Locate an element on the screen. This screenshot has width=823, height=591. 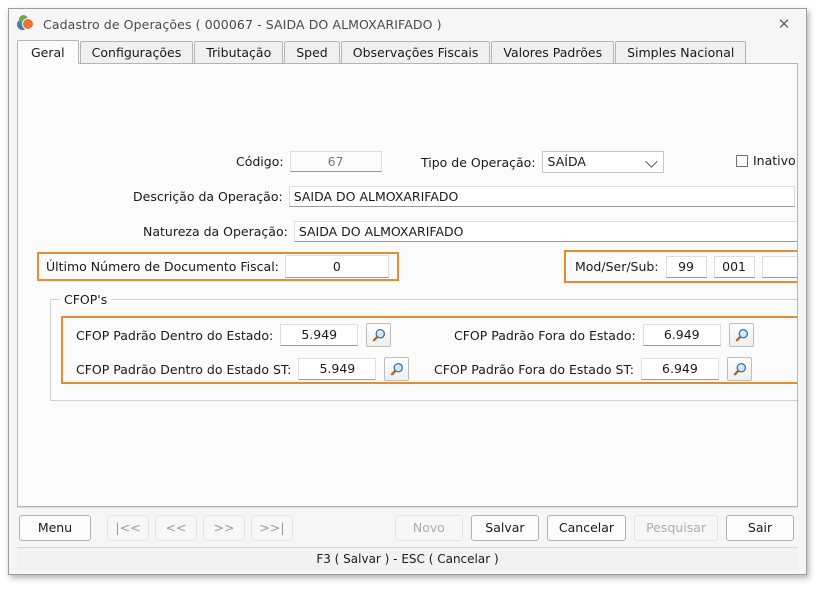
cfop-fora-estado-input: 6.949 is located at coordinates (681, 335).